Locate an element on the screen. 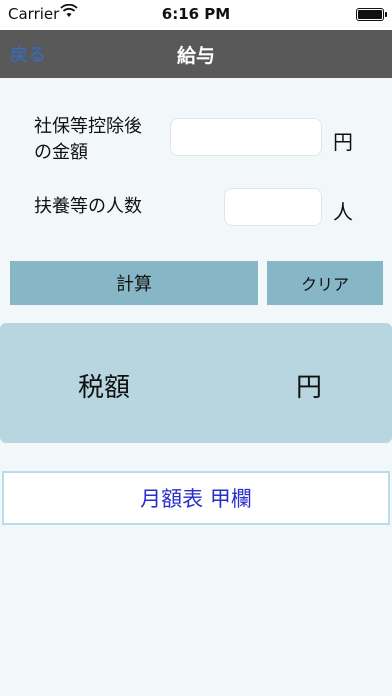 This screenshot has height=696, width=392. dependents-unit: 人 is located at coordinates (343, 212).